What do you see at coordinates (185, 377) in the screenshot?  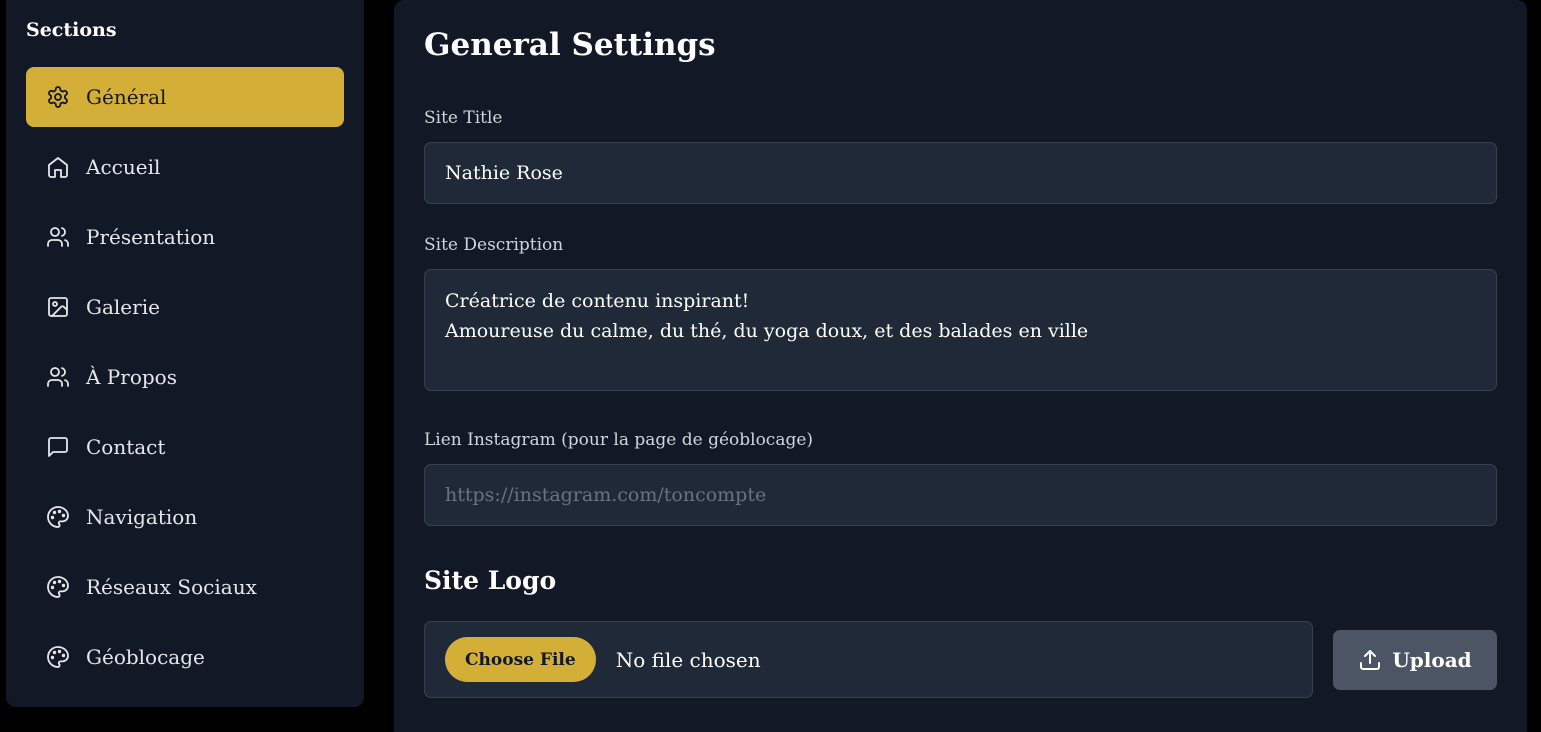 I see `sidebar-item-a-propos: À Propos` at bounding box center [185, 377].